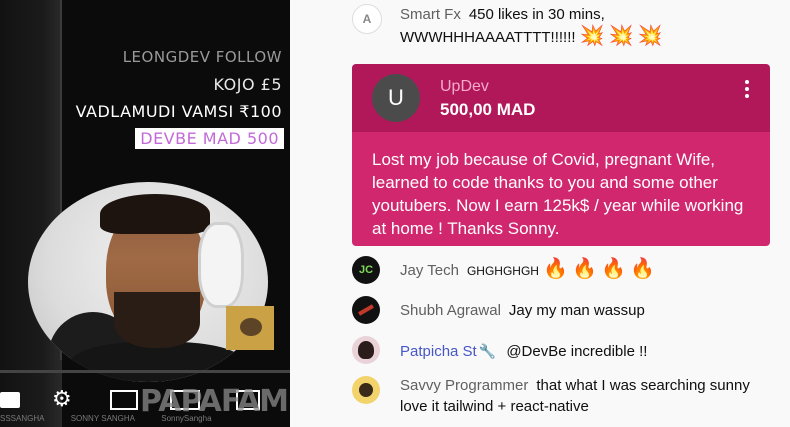 This screenshot has width=790, height=427. I want to click on avatar: U, so click(396, 98).